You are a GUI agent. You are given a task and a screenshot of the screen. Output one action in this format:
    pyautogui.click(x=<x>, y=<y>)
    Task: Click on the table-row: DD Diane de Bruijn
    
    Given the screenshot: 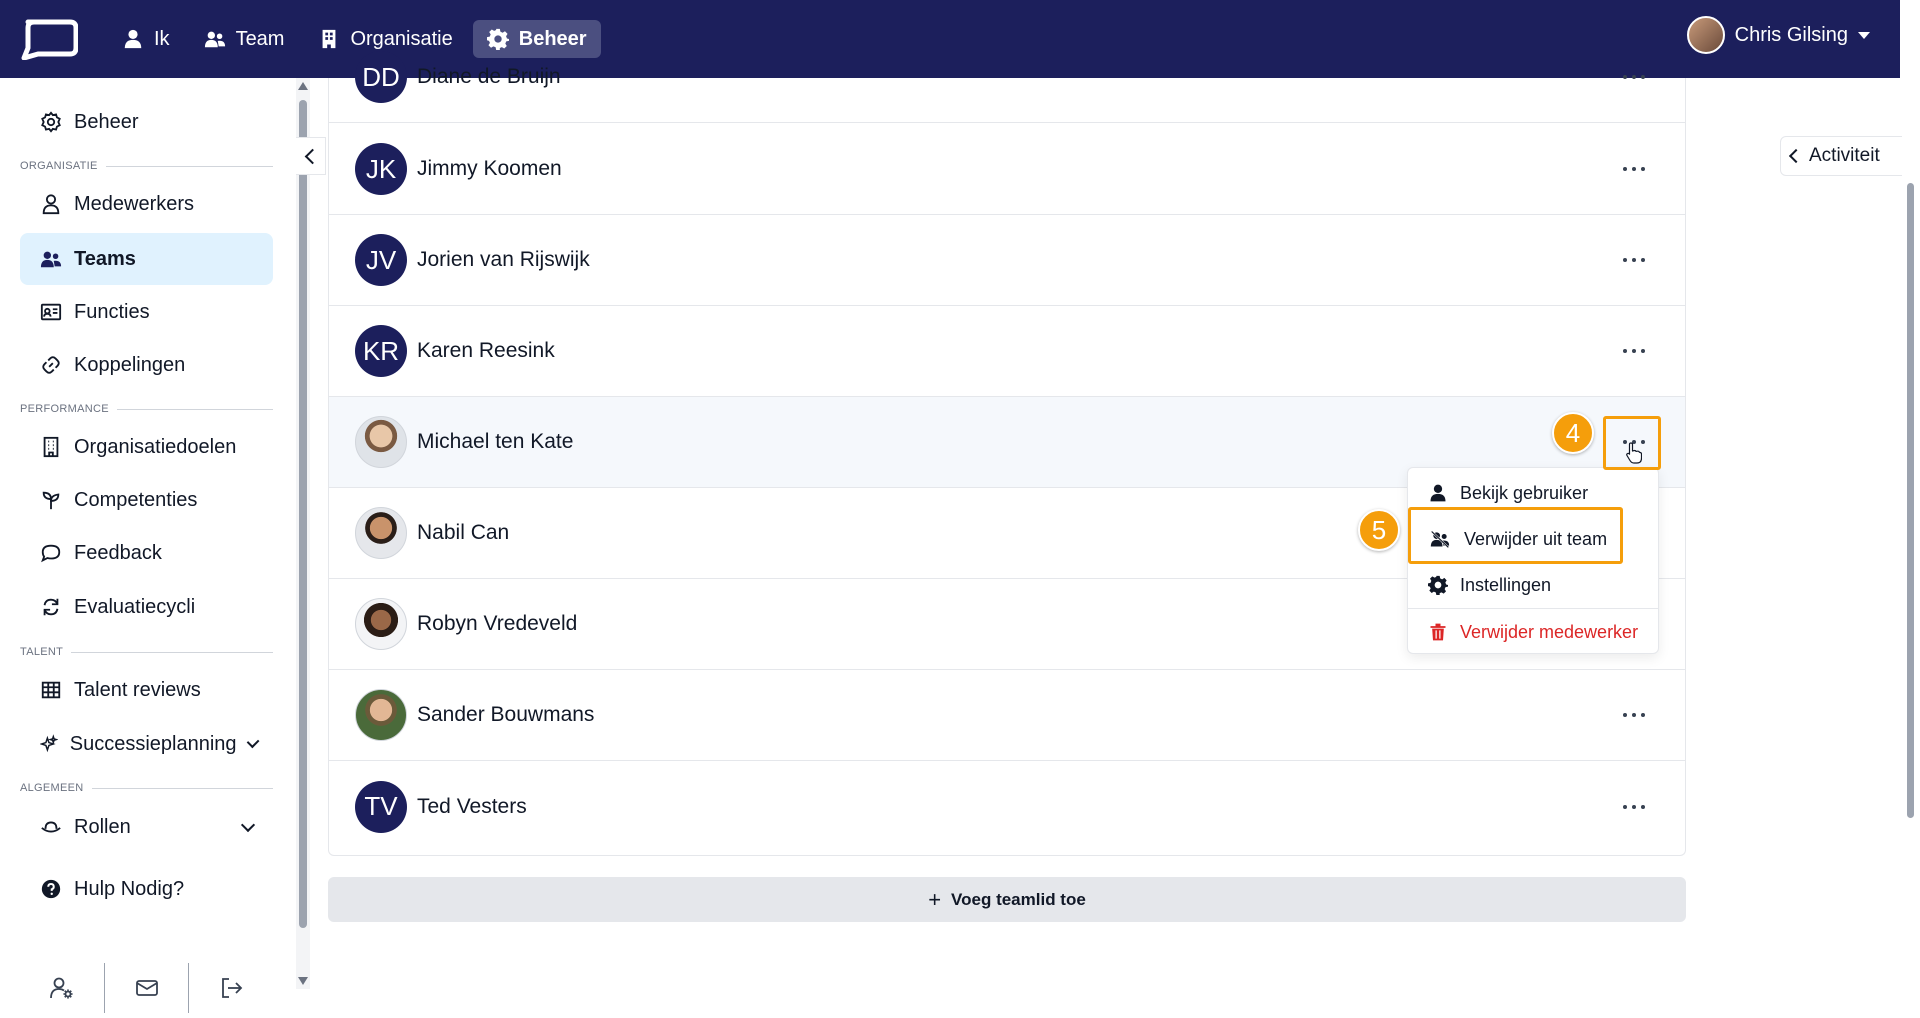 What is the action you would take?
    pyautogui.click(x=1007, y=77)
    